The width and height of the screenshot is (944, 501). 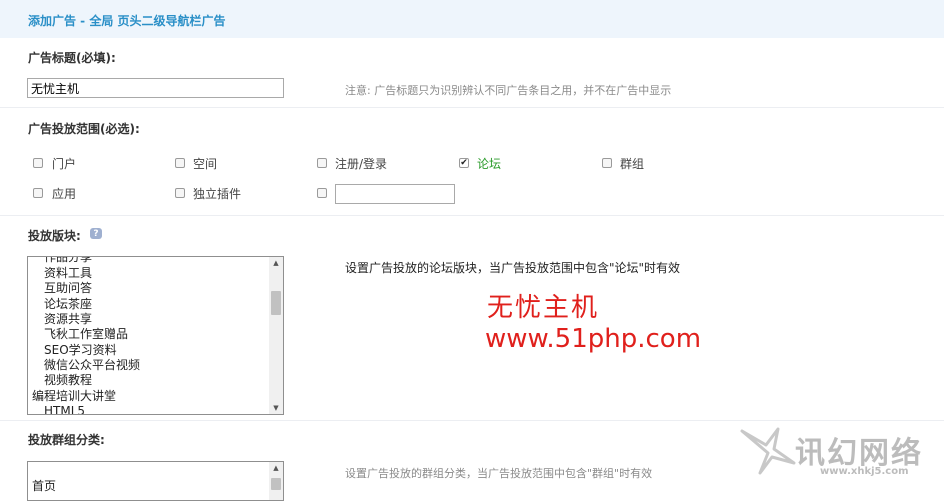 What do you see at coordinates (155, 481) in the screenshot?
I see `groups-listbox: 首页 ▲` at bounding box center [155, 481].